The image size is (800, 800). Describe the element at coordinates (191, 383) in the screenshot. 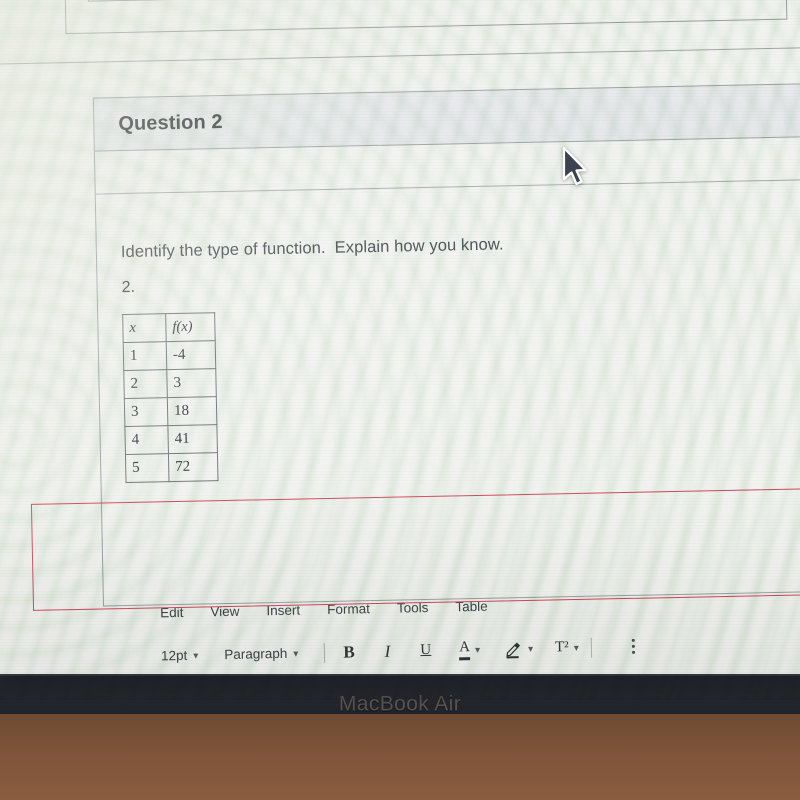

I see `table-cell-fx: 3` at that location.